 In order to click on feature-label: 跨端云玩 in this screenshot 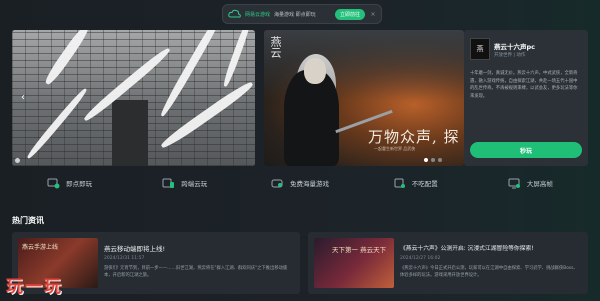, I will do `click(194, 184)`.